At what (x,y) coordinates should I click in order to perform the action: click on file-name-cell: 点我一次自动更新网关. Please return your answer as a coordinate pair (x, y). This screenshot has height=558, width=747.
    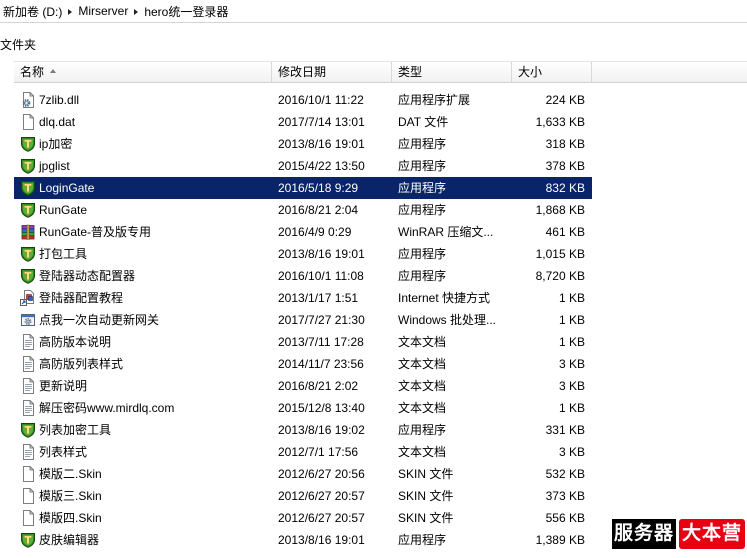
    Looking at the image, I should click on (143, 320).